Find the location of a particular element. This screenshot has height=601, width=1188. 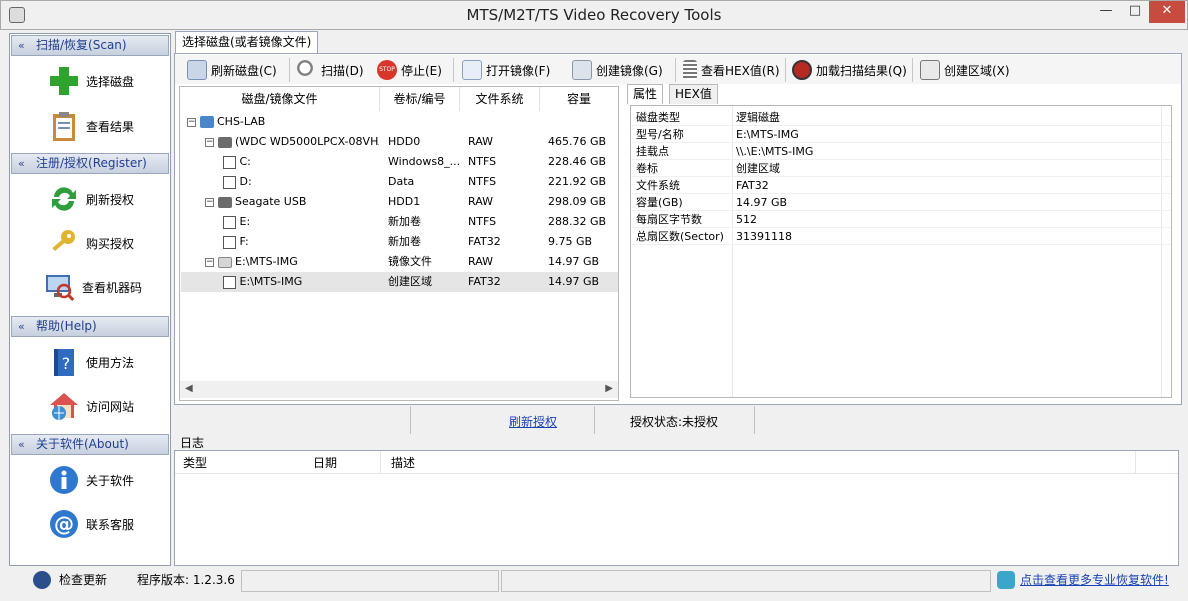

tree-row-name: E:\MTS-IMG is located at coordinates (271, 281).